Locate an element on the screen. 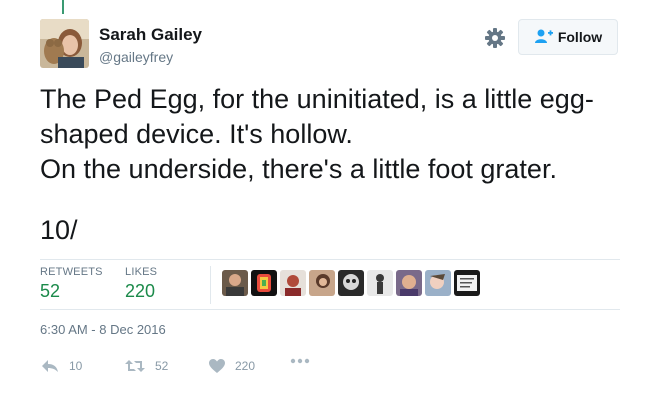 Image resolution: width=650 pixels, height=403 pixels. thread-connector-line is located at coordinates (63, 7).